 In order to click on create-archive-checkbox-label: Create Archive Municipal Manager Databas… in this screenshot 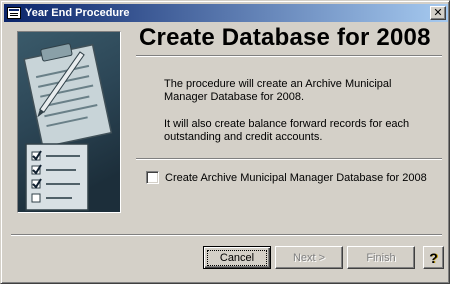, I will do `click(296, 178)`.